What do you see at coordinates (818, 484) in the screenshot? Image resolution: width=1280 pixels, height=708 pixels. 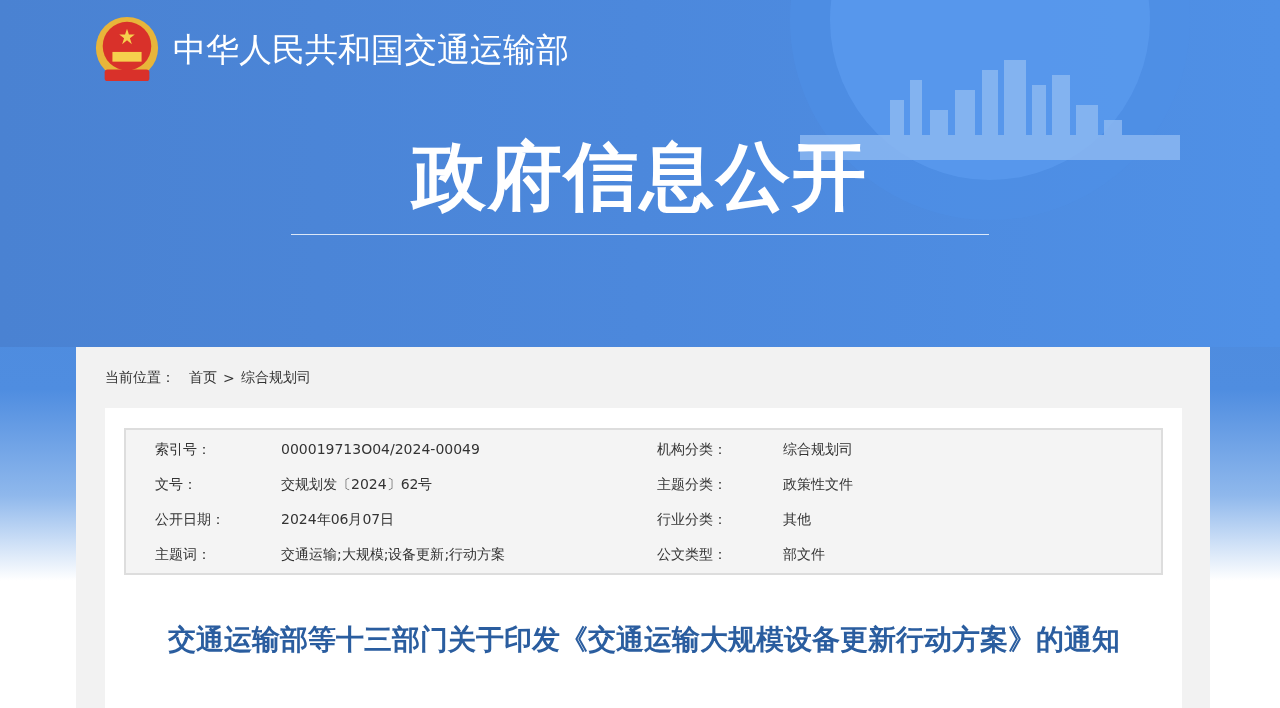 I see `metadata-value: 政策性文件` at bounding box center [818, 484].